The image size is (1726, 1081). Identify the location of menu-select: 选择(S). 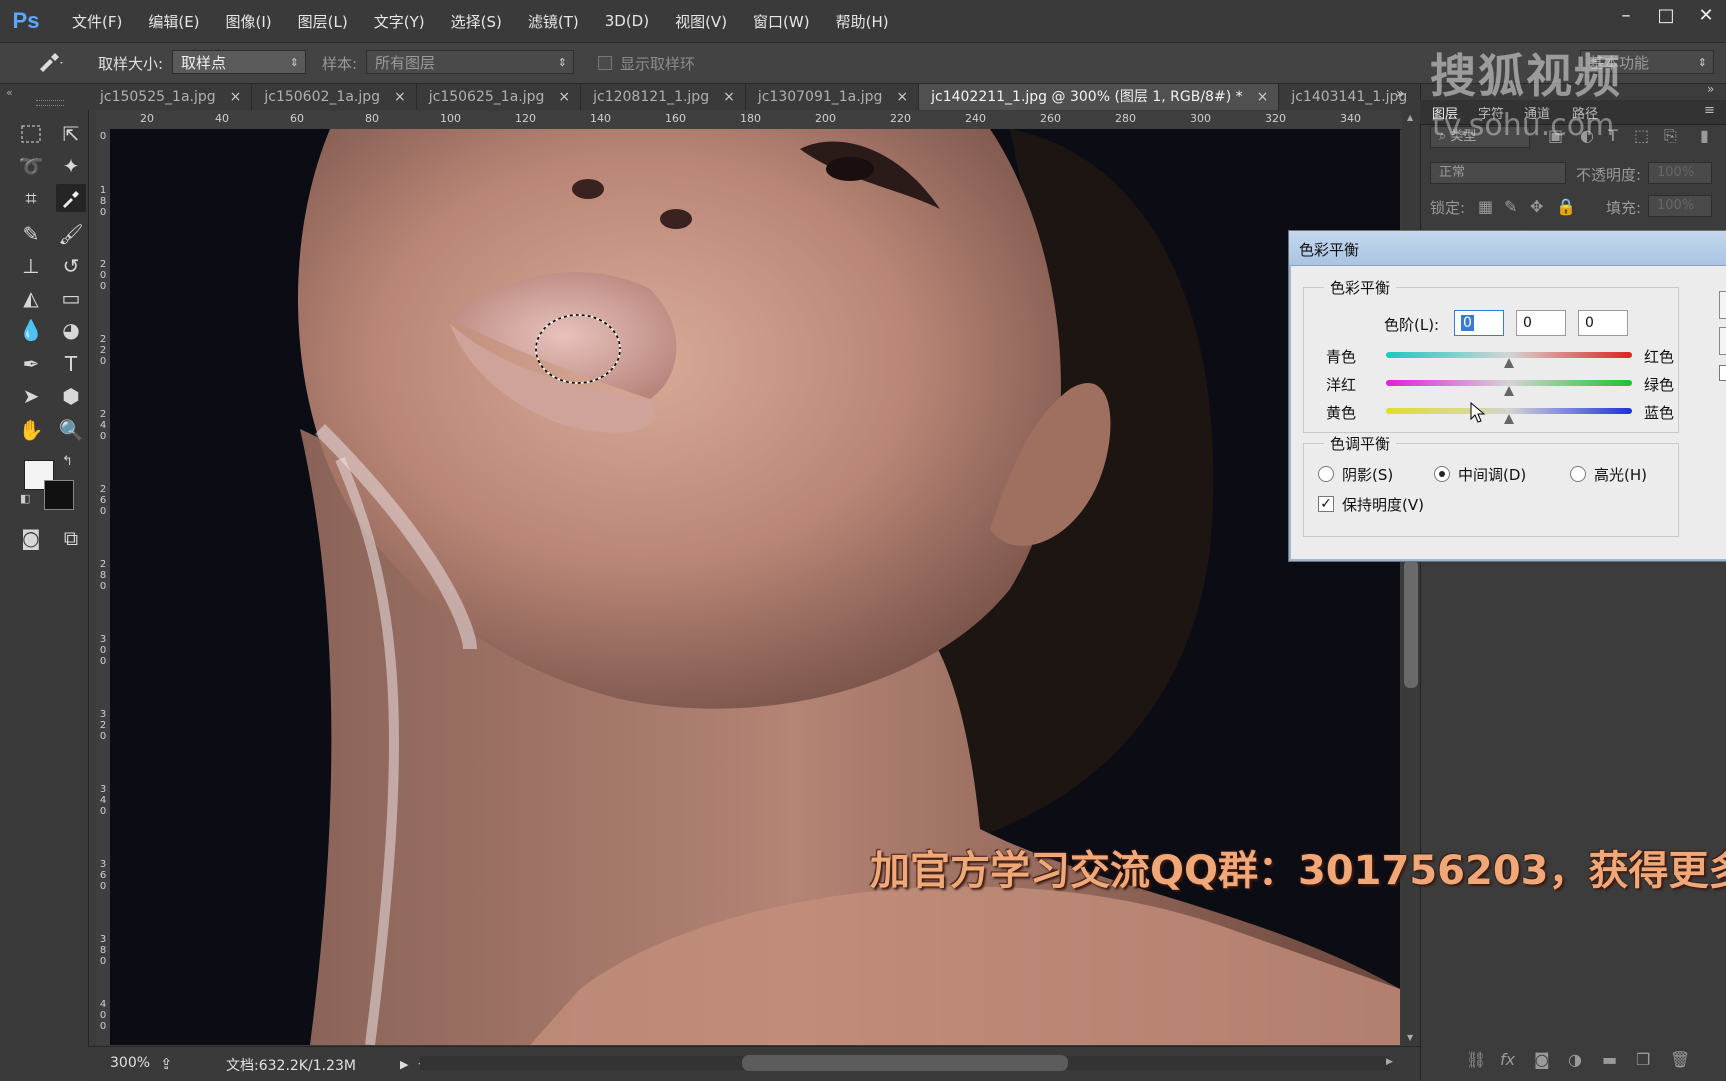
(476, 21).